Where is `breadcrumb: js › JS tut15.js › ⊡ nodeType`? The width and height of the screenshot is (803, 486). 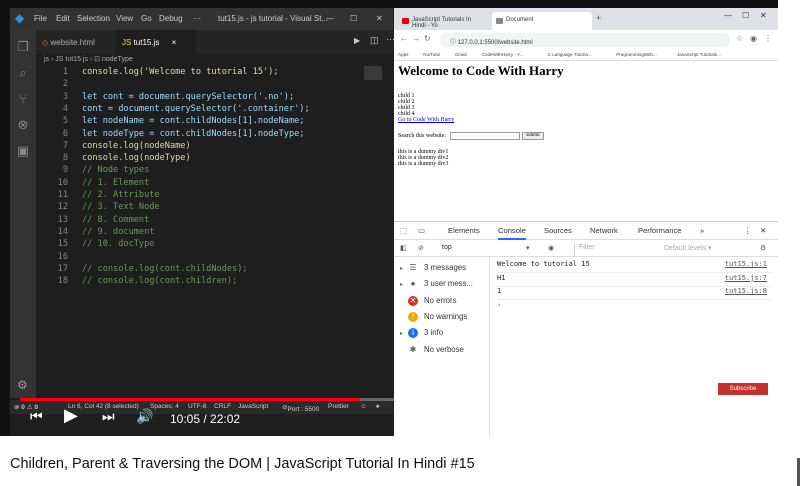 breadcrumb: js › JS tut15.js › ⊡ nodeType is located at coordinates (214, 60).